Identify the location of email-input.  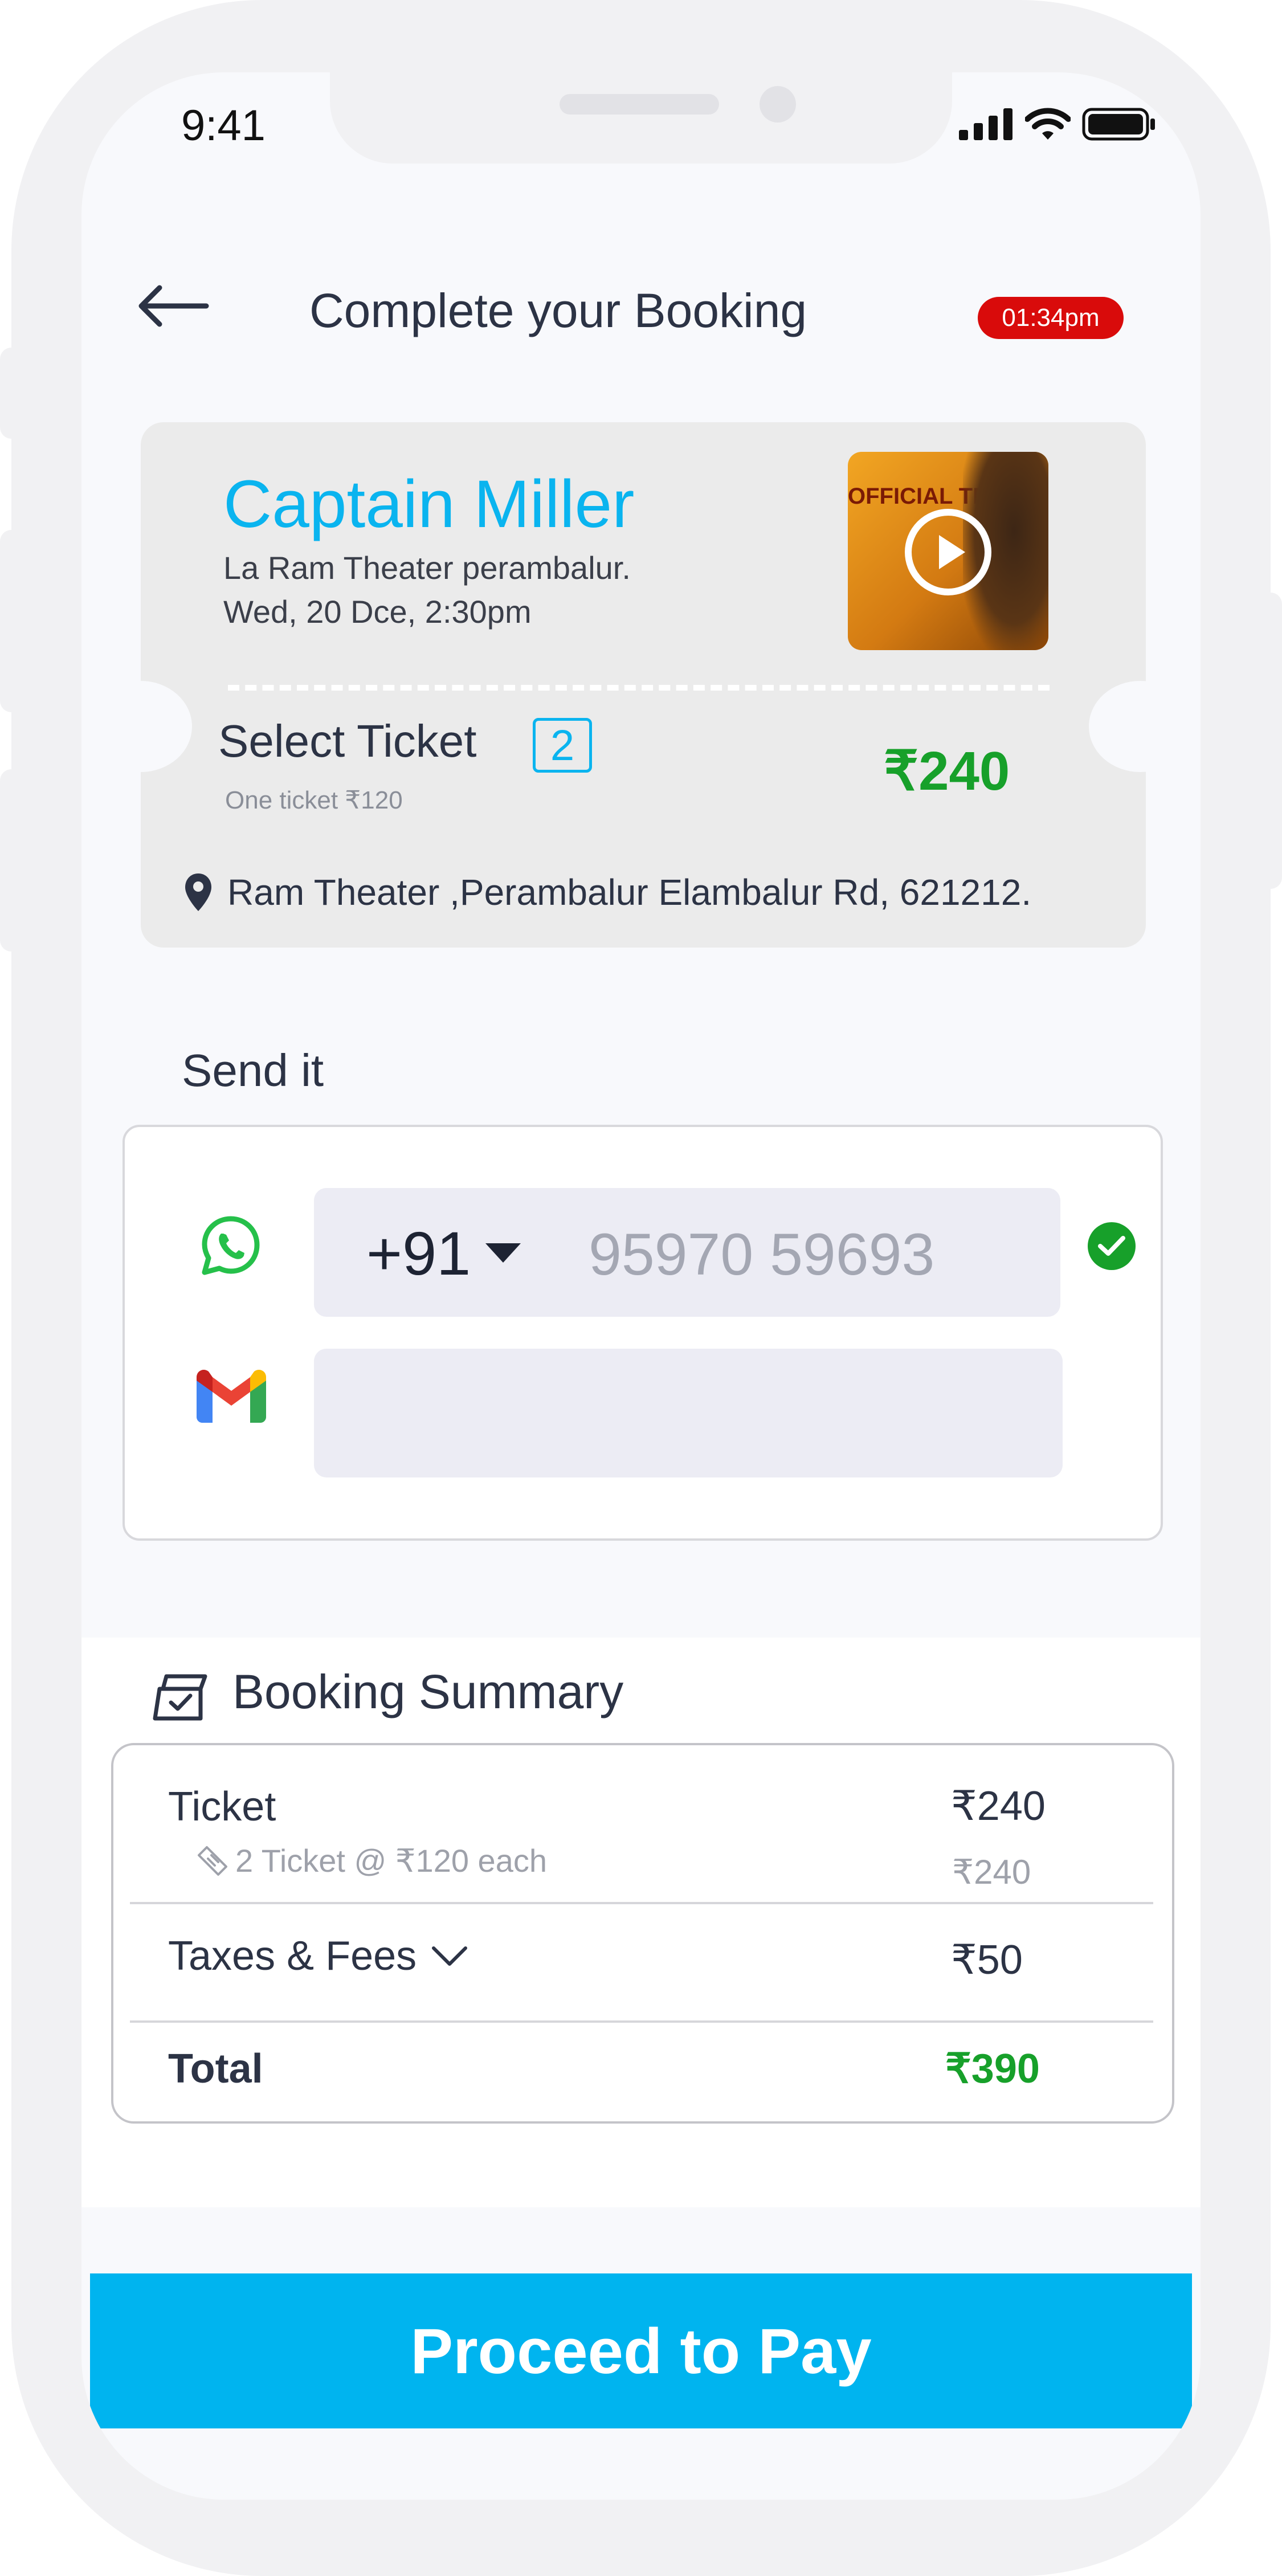
(689, 1413).